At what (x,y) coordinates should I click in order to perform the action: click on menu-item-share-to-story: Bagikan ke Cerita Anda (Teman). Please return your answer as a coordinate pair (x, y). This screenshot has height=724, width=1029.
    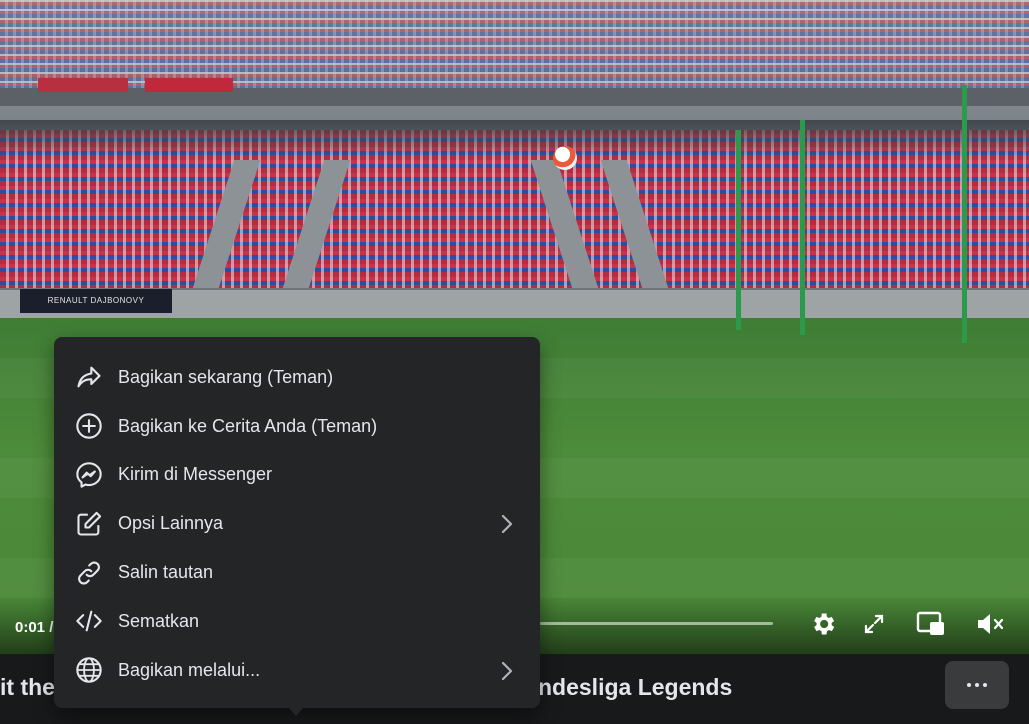
    Looking at the image, I should click on (297, 426).